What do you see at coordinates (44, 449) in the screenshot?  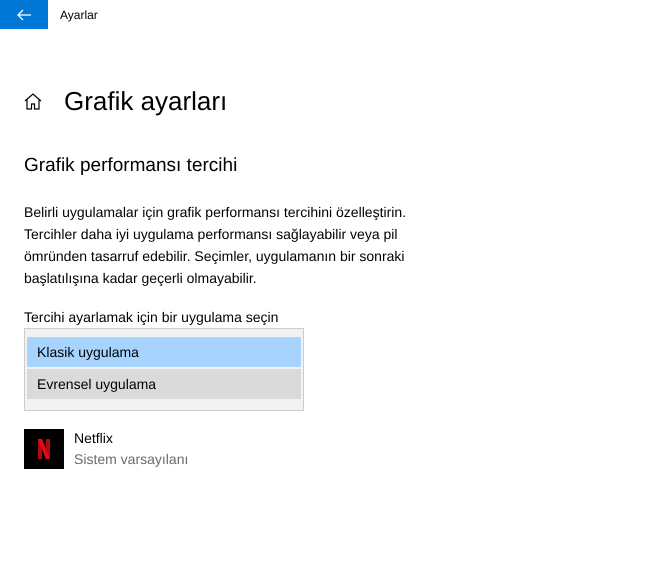 I see `app-logo-icon` at bounding box center [44, 449].